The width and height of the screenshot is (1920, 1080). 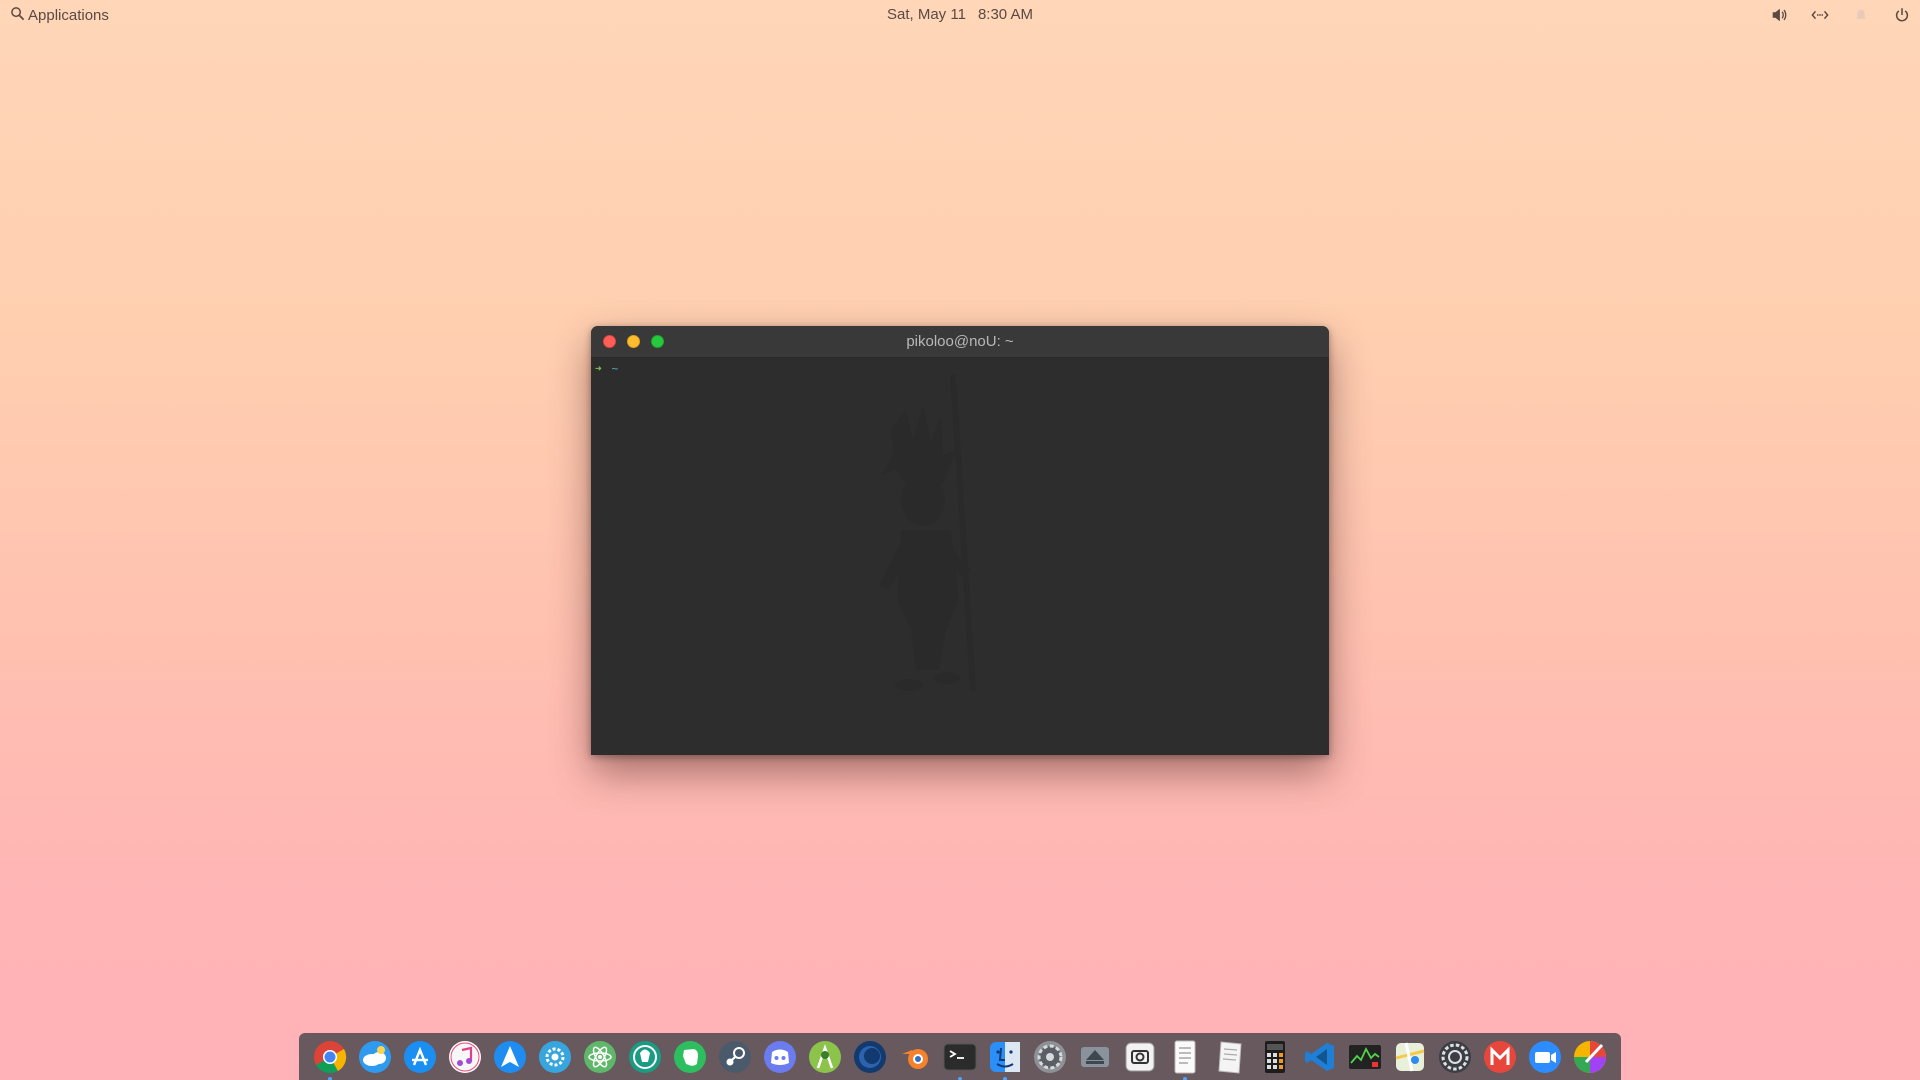 I want to click on dock-item-vscode, so click(x=1320, y=1057).